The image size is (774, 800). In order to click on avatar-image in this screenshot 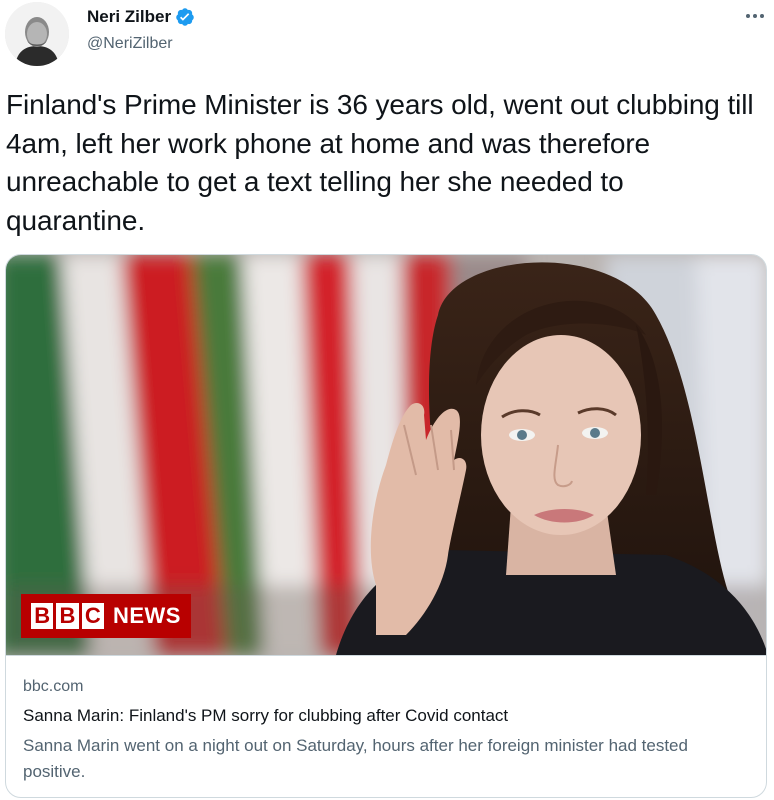, I will do `click(37, 34)`.